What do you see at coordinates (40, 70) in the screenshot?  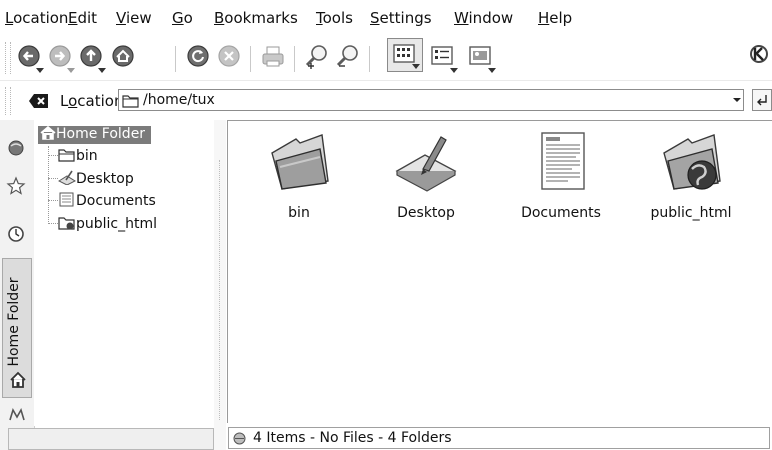 I see `back-dropdown-icon` at bounding box center [40, 70].